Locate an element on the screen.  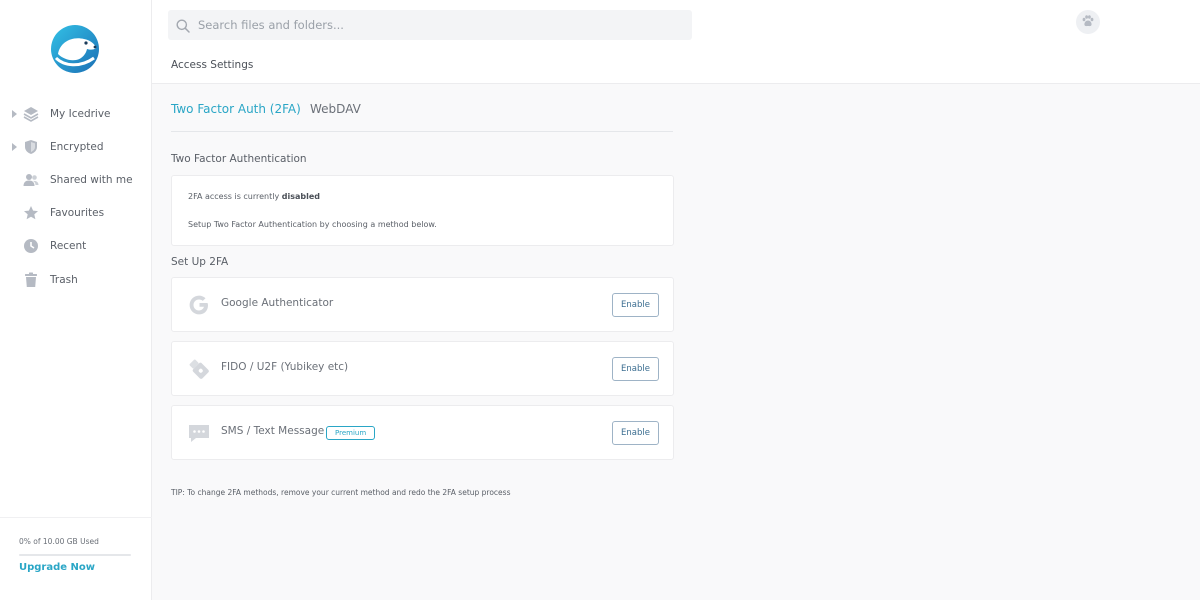
sidebar-item-shared-with-me: Shared with me is located at coordinates (76, 179).